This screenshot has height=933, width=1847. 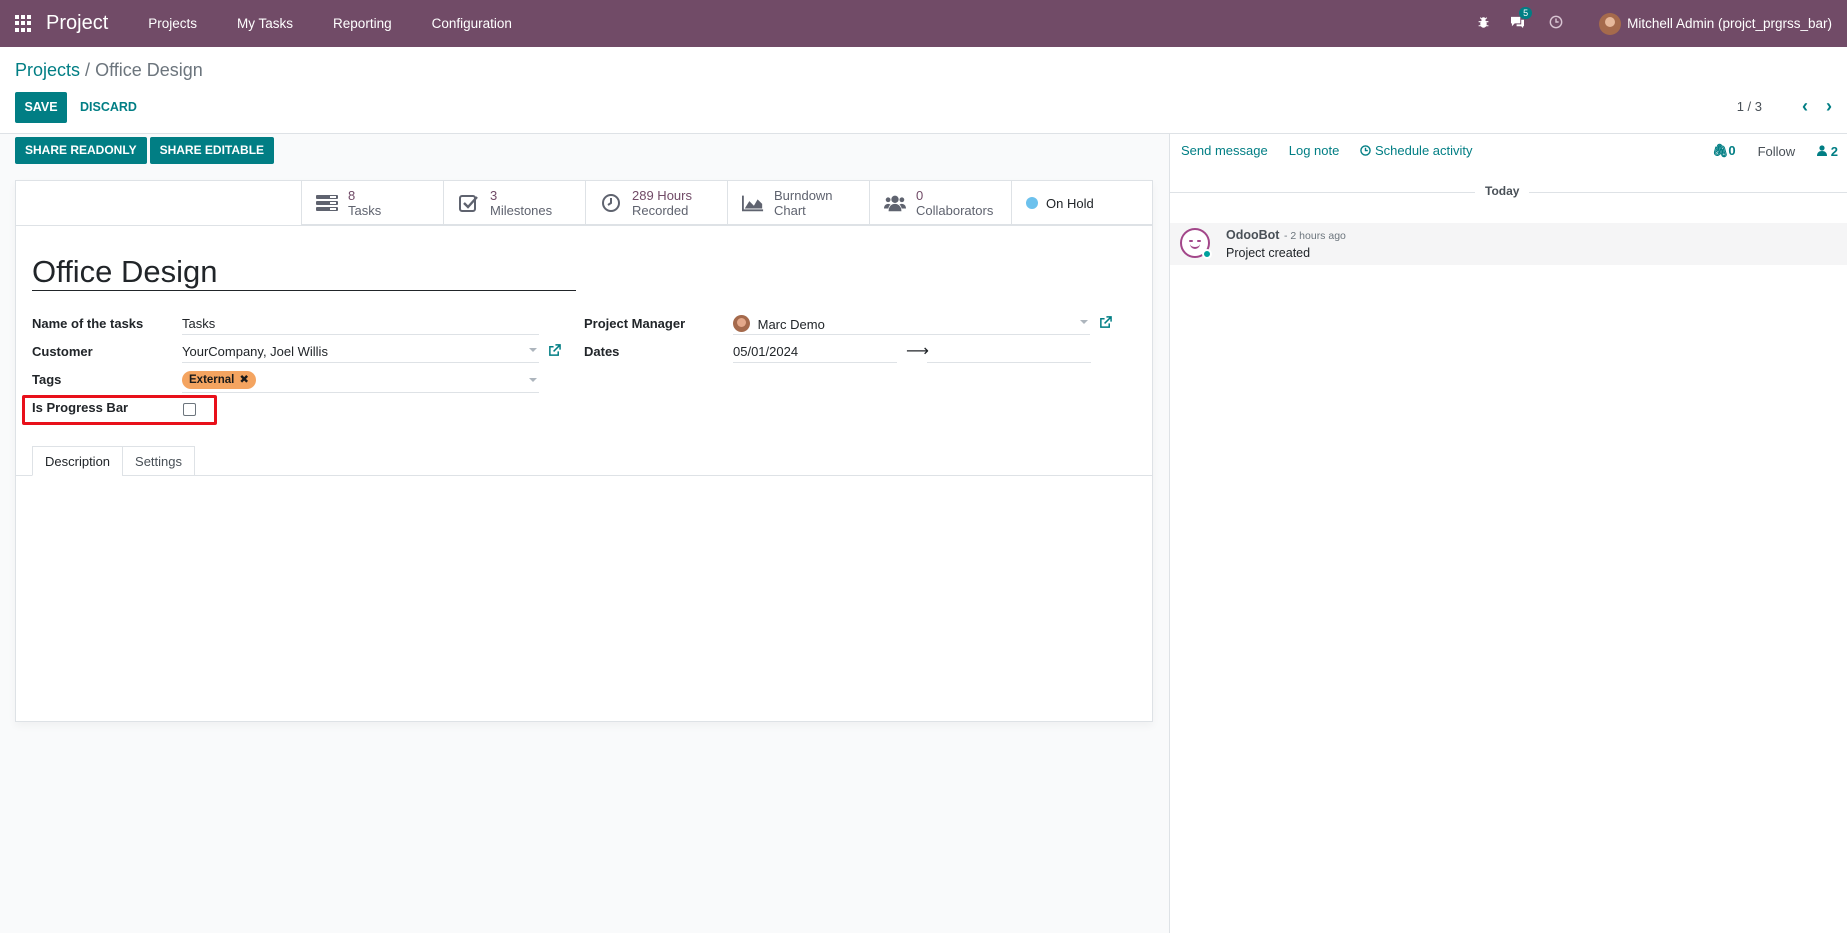 What do you see at coordinates (1070, 203) in the screenshot?
I see `status-label: On Hold` at bounding box center [1070, 203].